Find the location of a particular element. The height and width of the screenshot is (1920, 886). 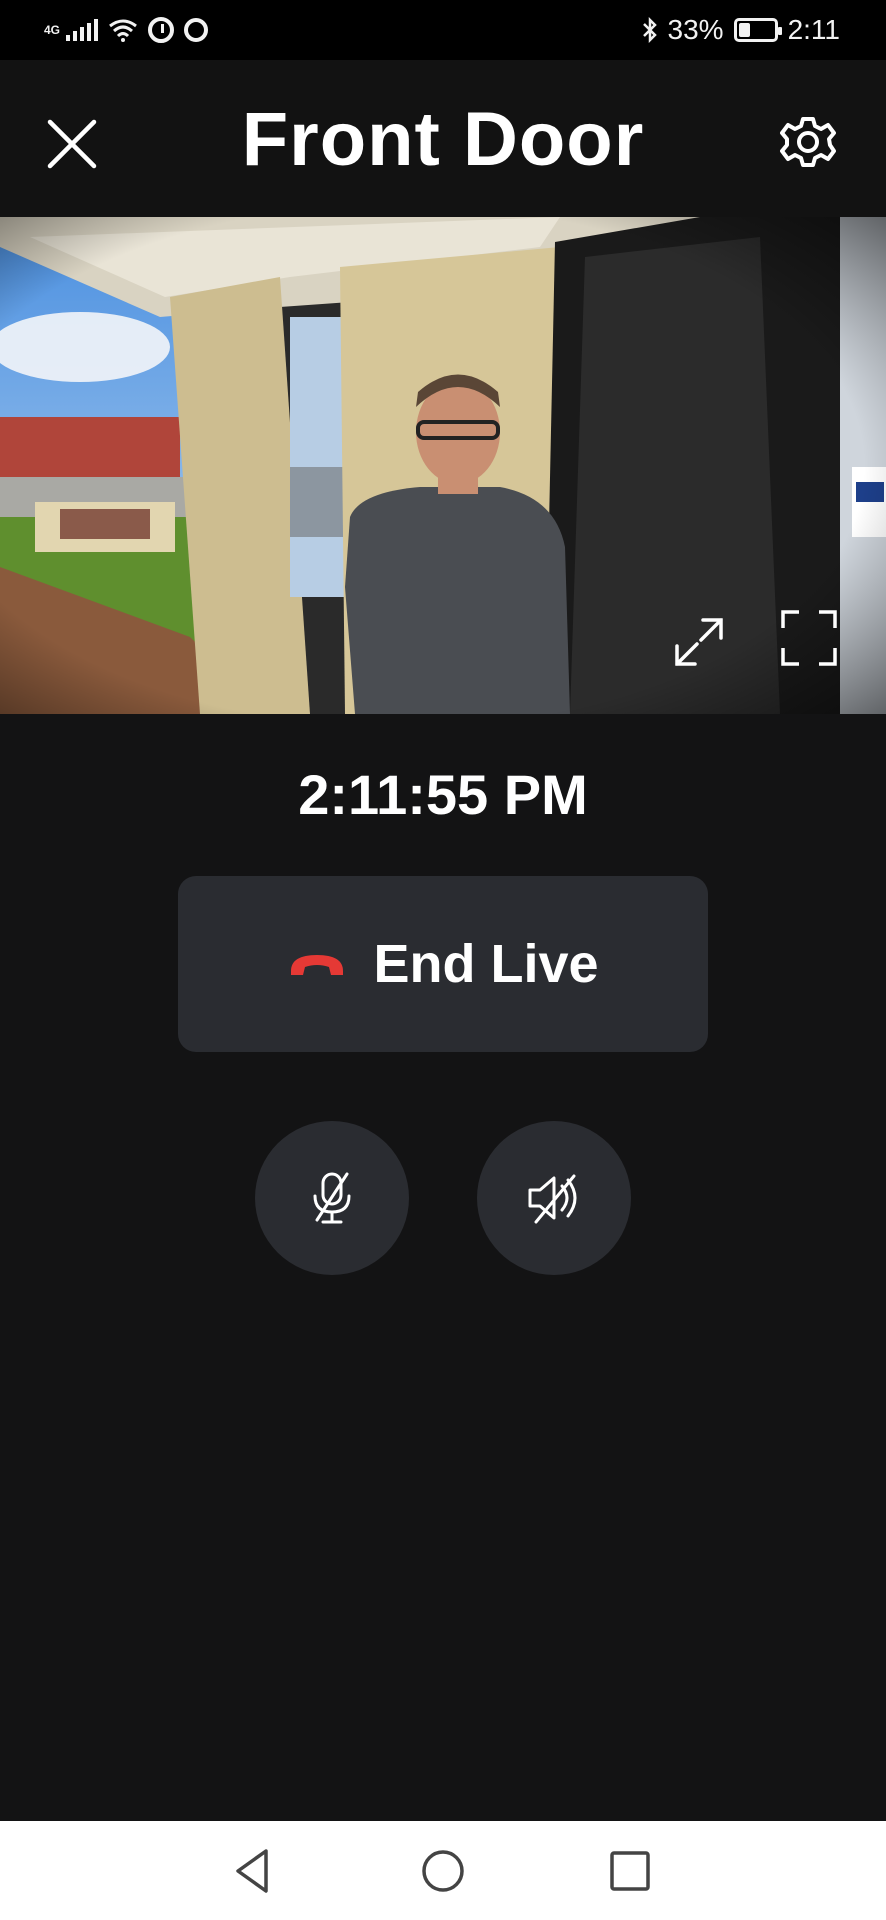

back-icon is located at coordinates (252, 1871).